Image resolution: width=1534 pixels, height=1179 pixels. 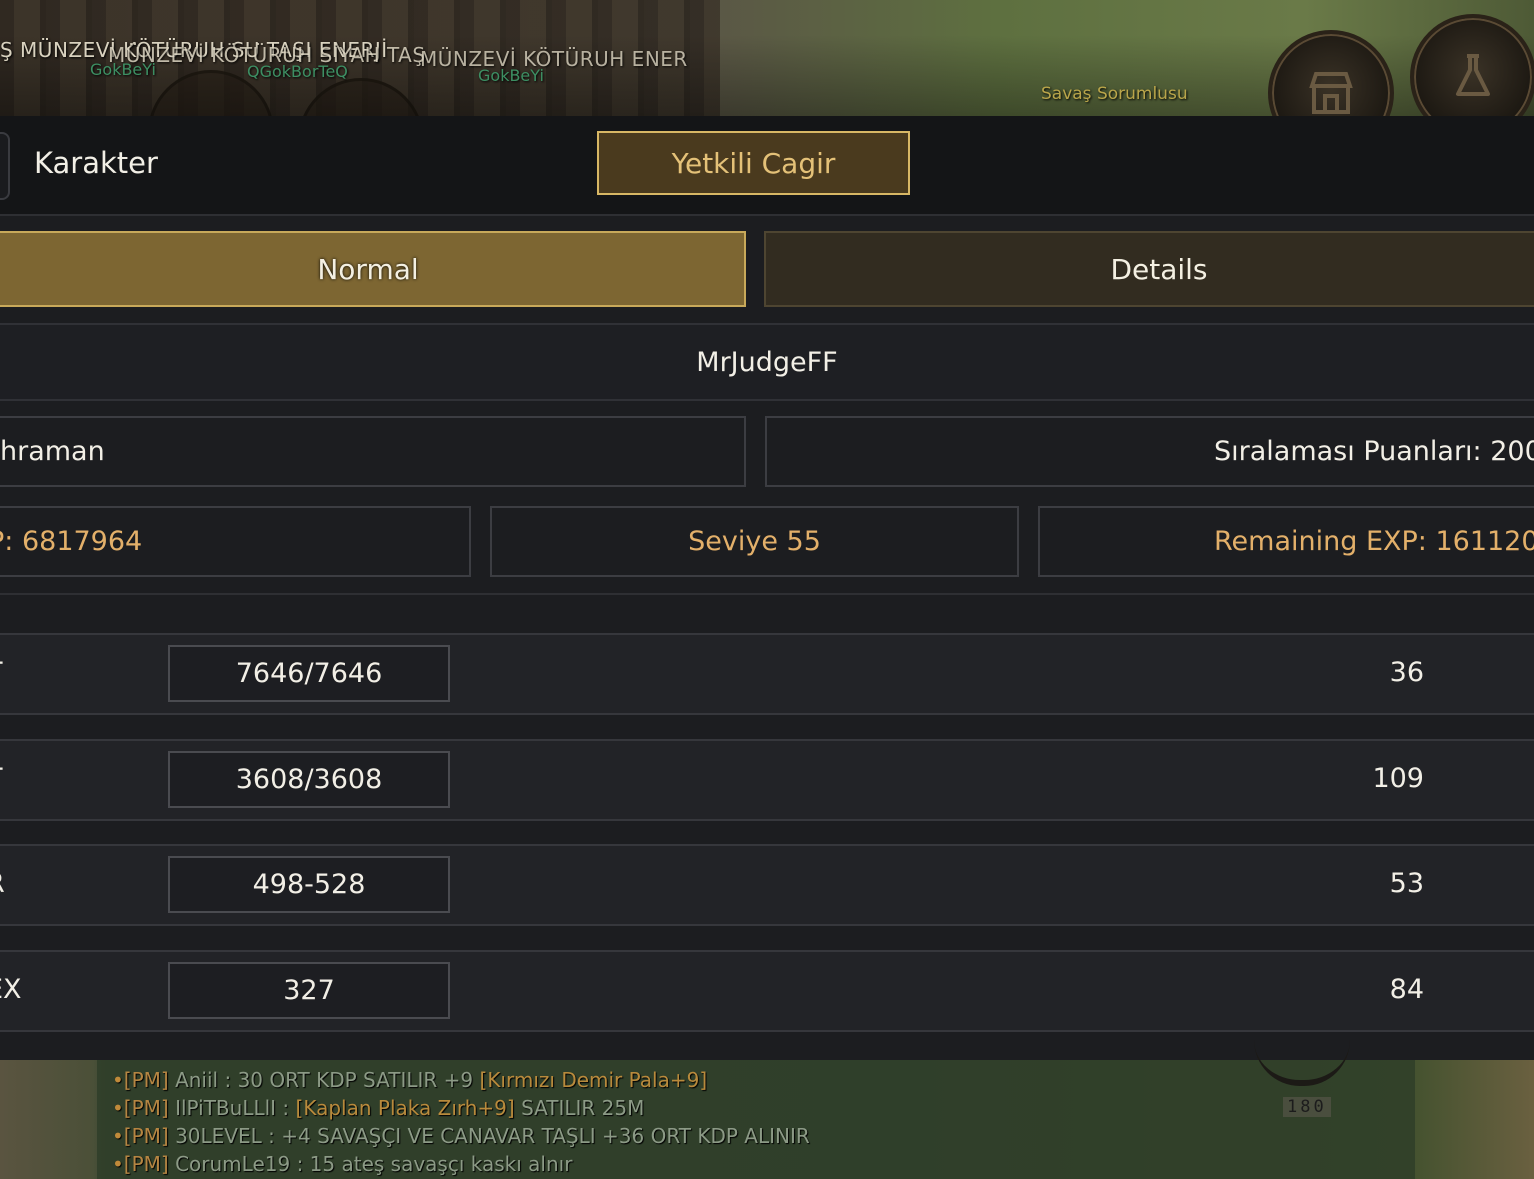 I want to click on stat-row: T 3608/3608 109, so click(x=767, y=780).